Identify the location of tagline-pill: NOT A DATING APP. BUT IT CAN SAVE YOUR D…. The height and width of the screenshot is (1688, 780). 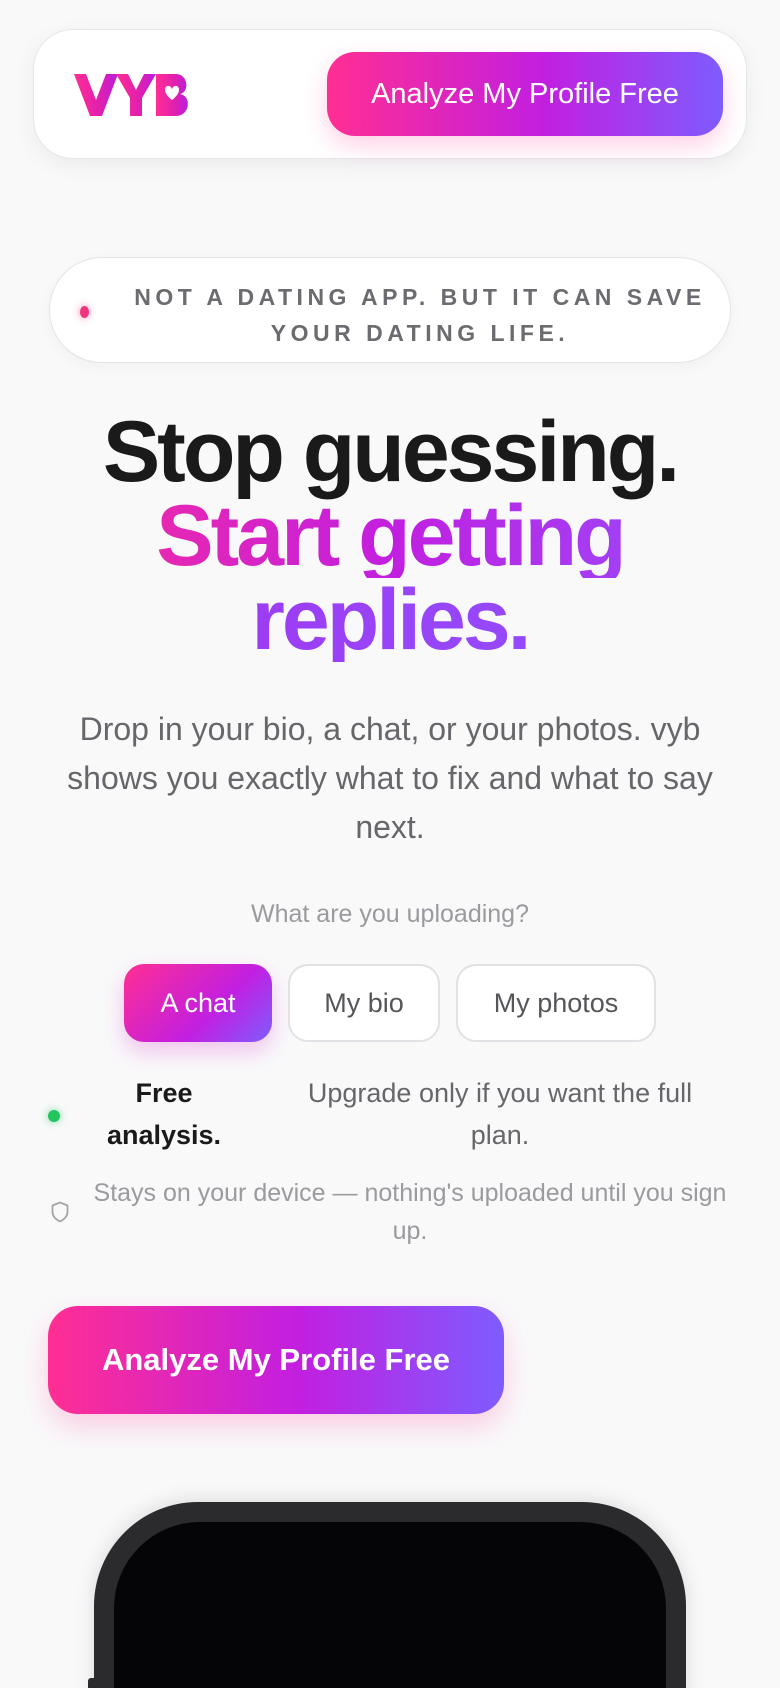
(390, 310).